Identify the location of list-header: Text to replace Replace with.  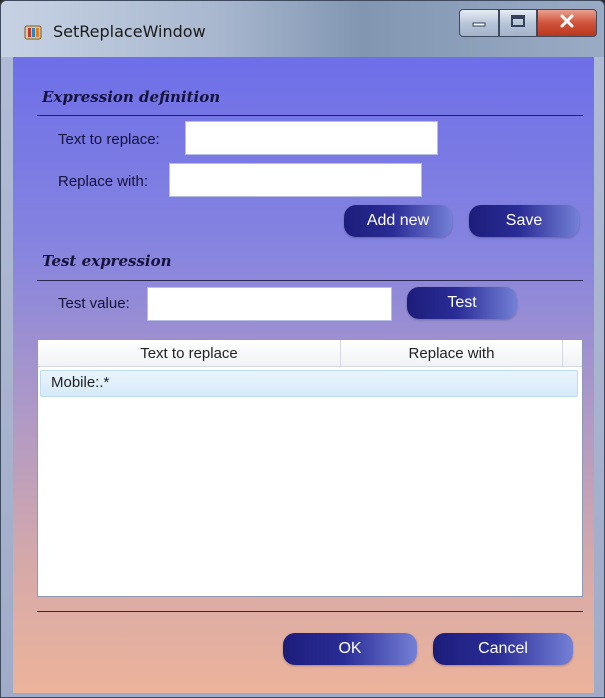
(310, 353).